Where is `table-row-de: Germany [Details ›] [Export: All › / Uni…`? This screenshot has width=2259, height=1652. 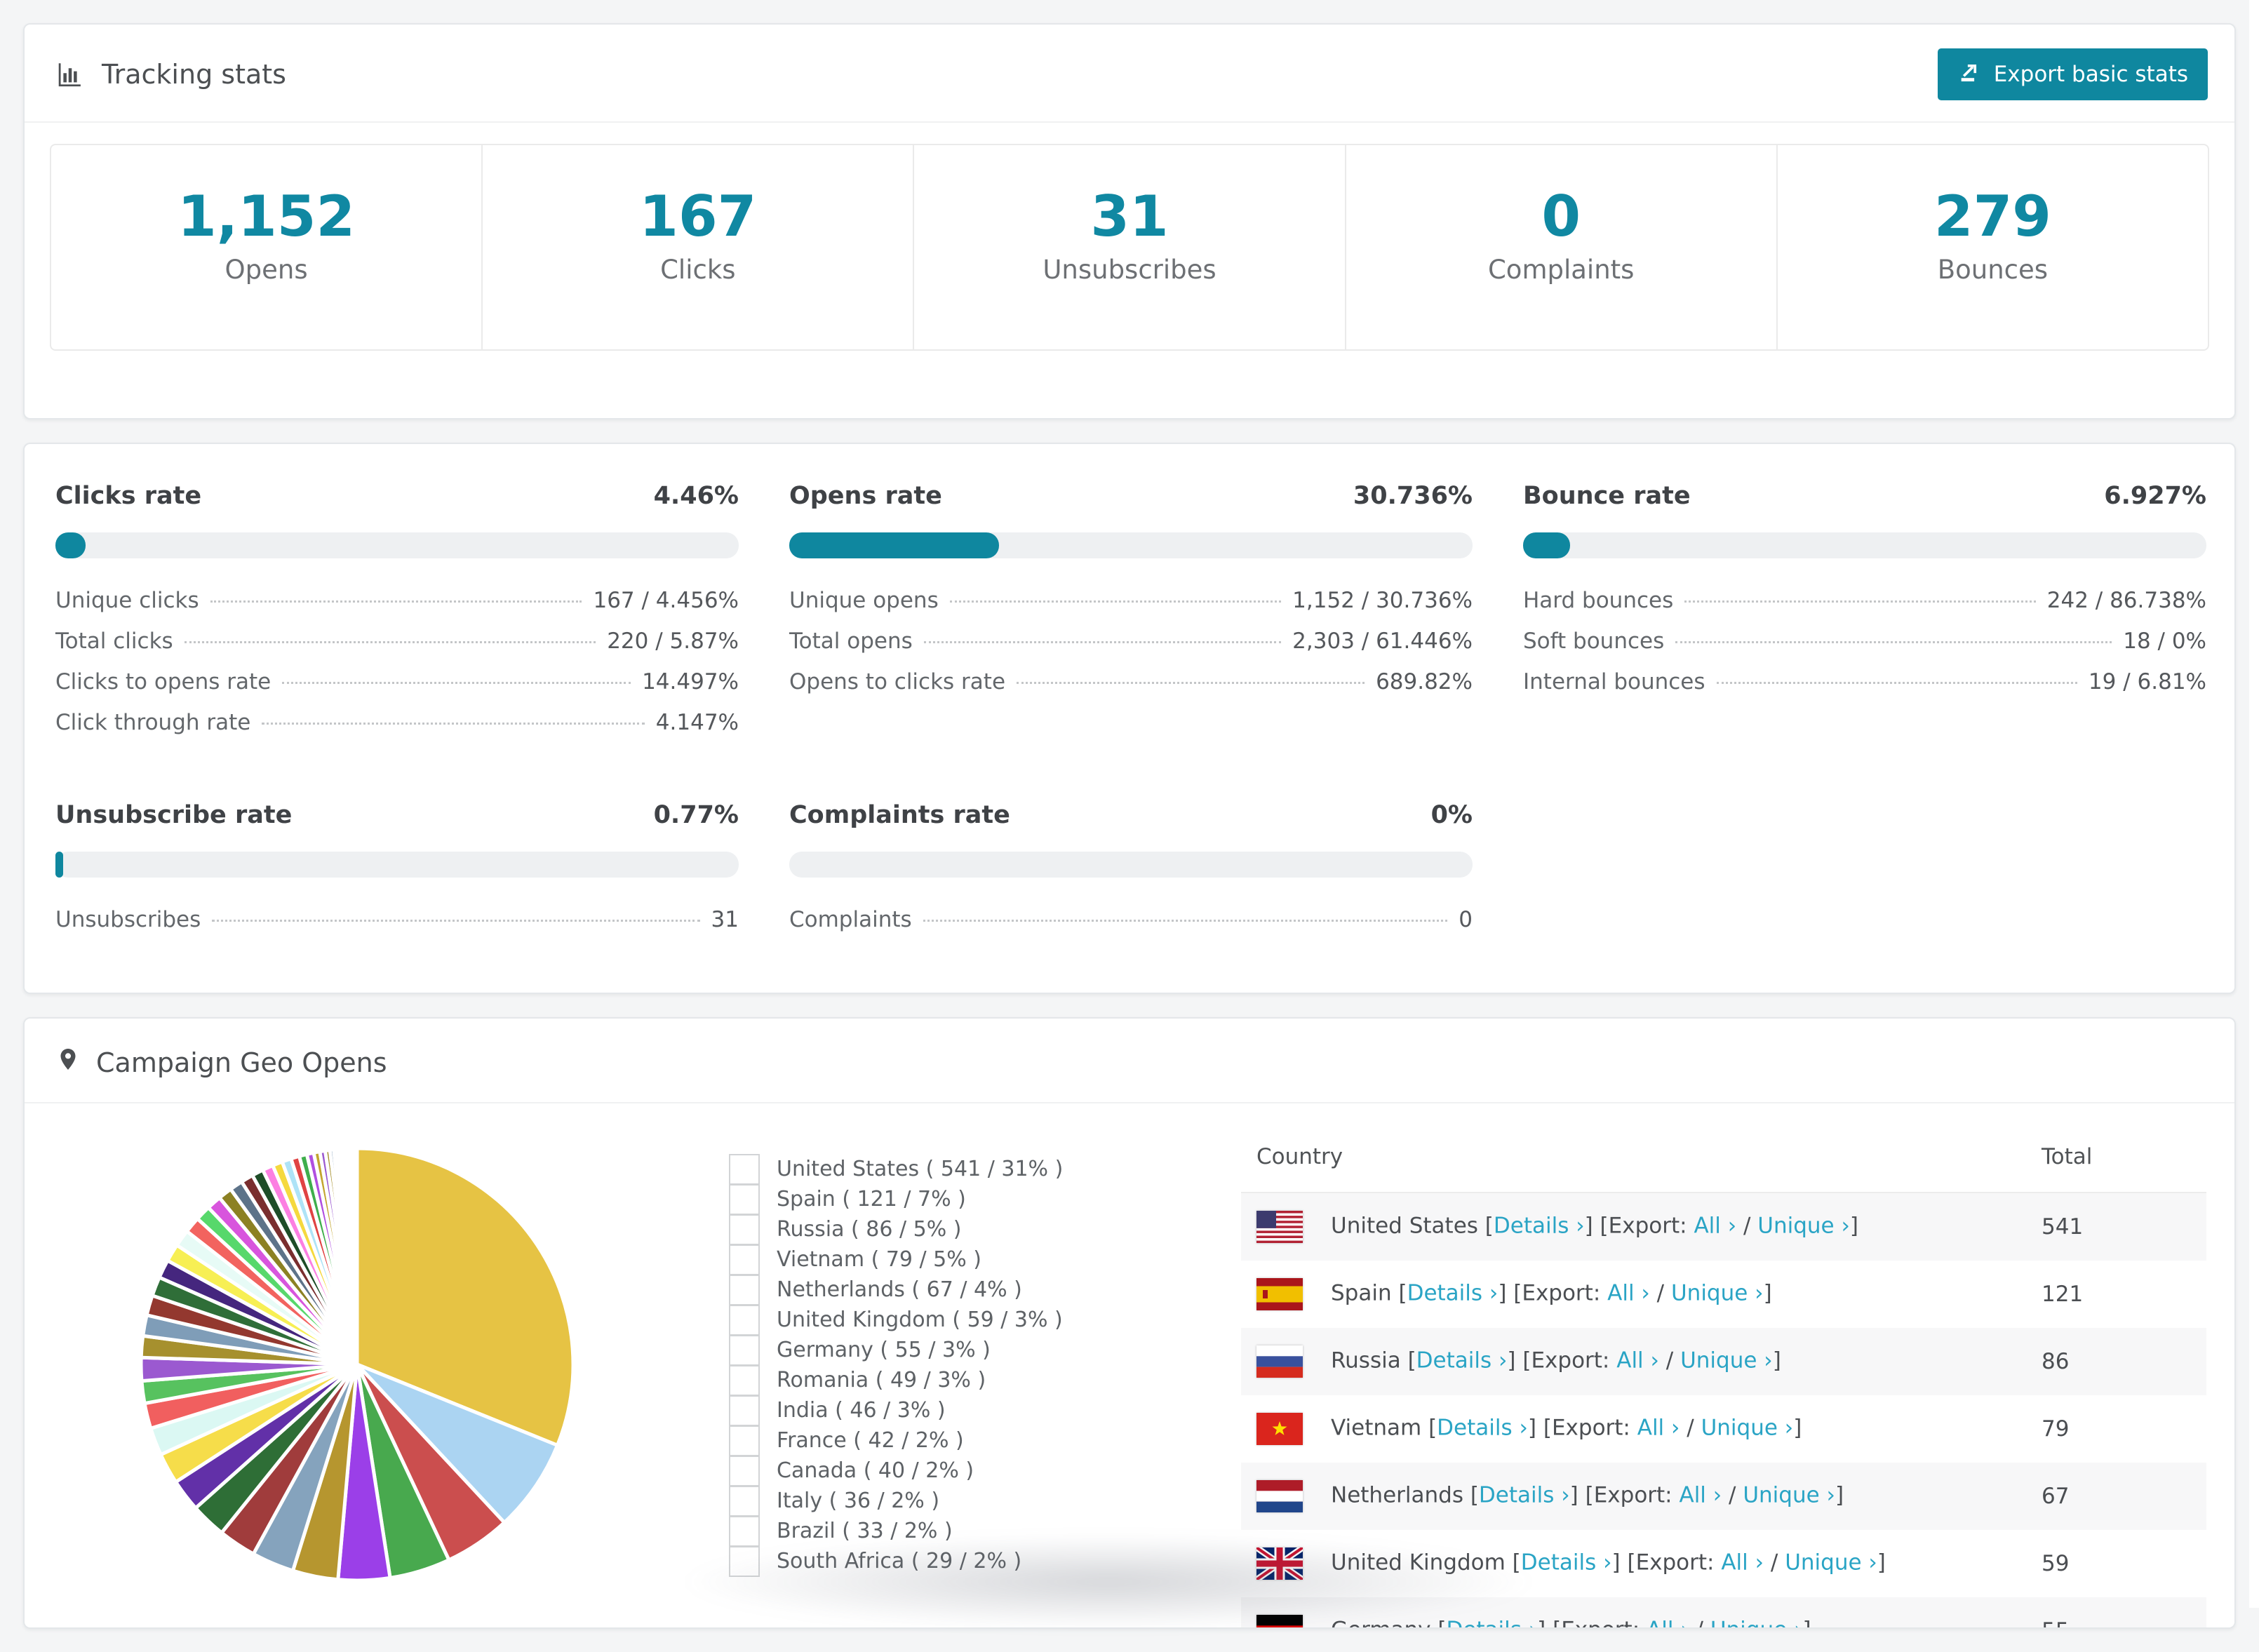
table-row-de: Germany [Details ›] [Export: All › / Uni… is located at coordinates (1723, 1612).